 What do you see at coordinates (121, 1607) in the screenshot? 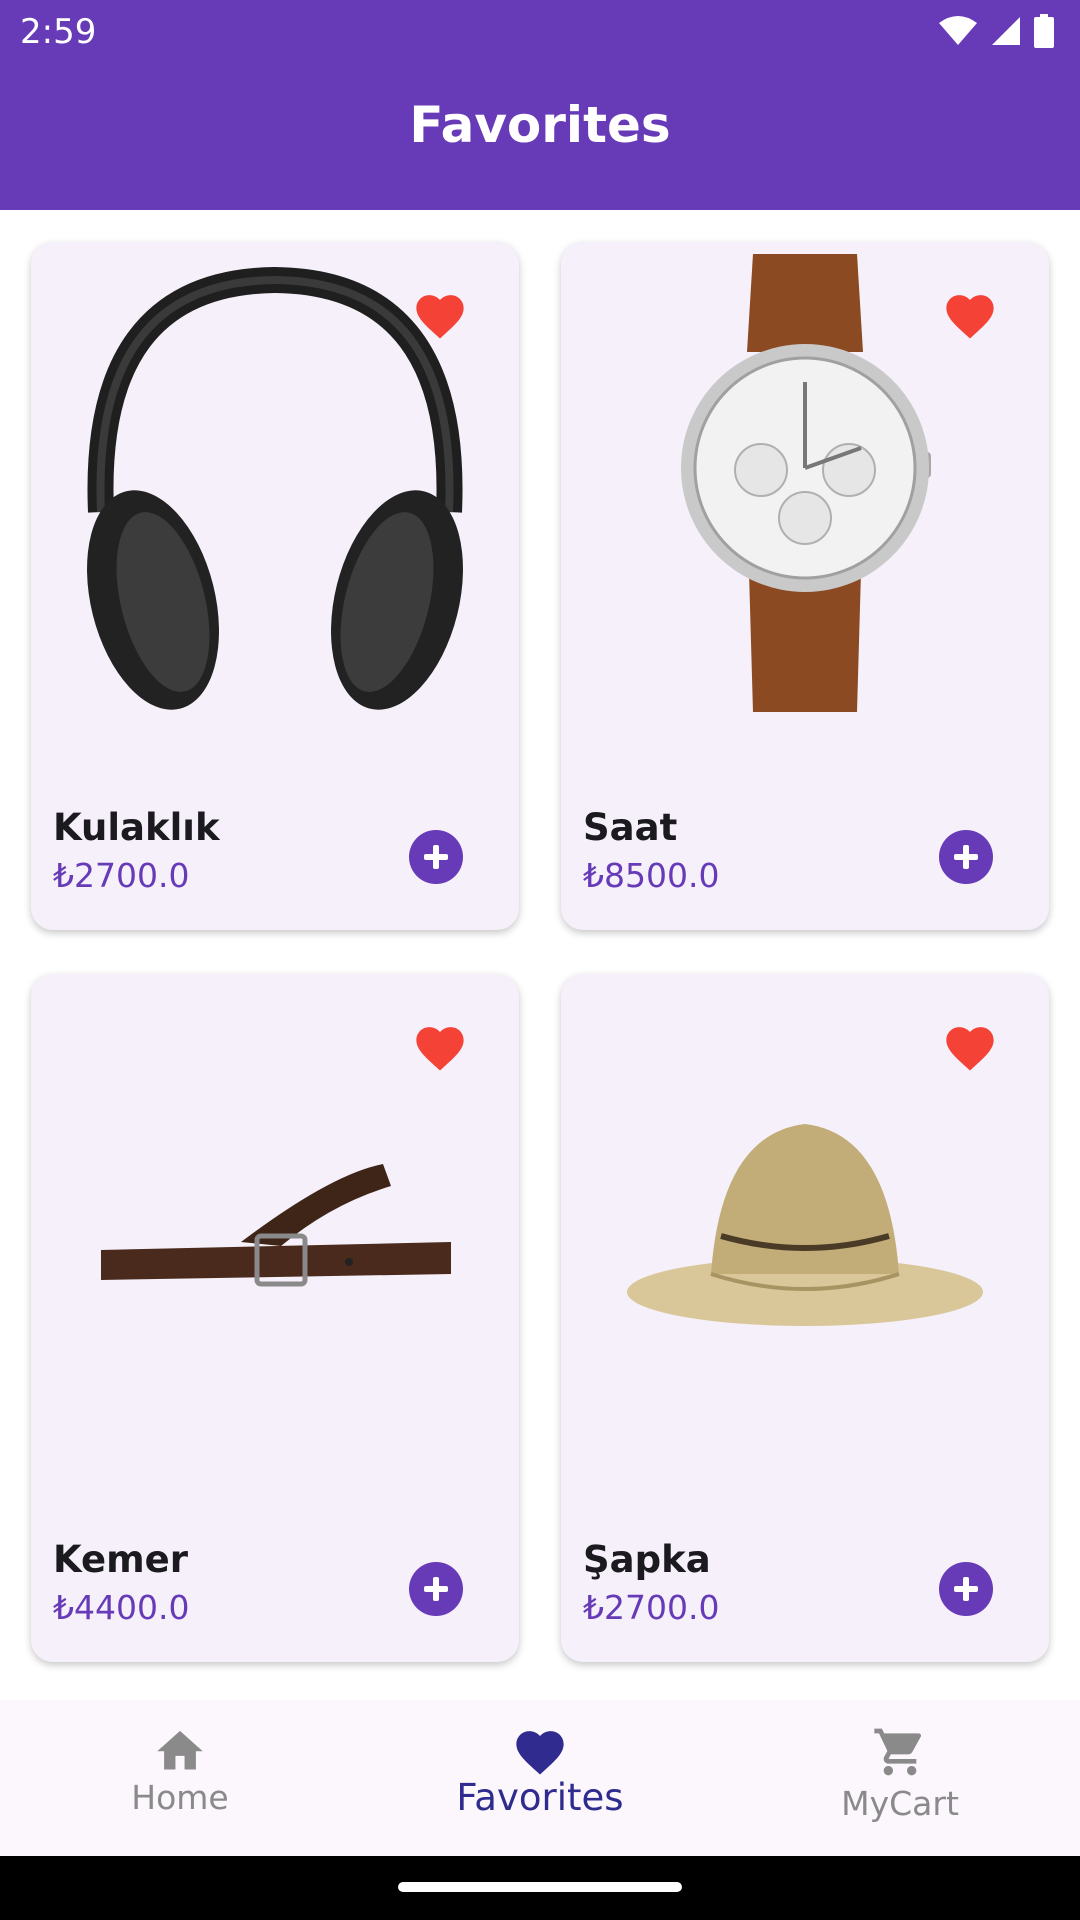
I see `product-price: ₺4400.0` at bounding box center [121, 1607].